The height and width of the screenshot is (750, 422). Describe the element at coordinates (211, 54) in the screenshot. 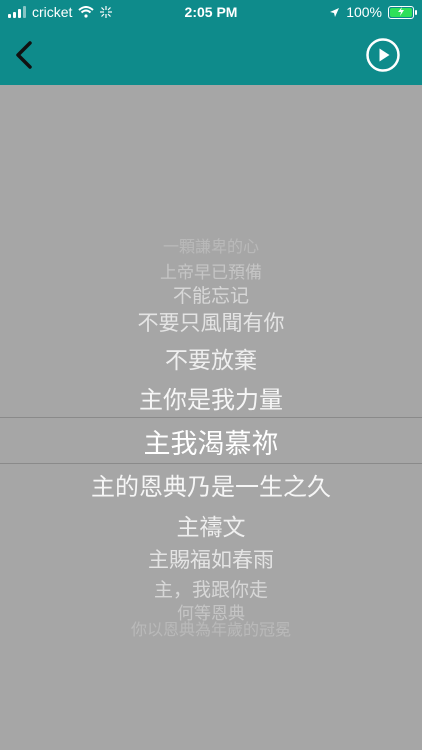

I see `nav-bar` at that location.